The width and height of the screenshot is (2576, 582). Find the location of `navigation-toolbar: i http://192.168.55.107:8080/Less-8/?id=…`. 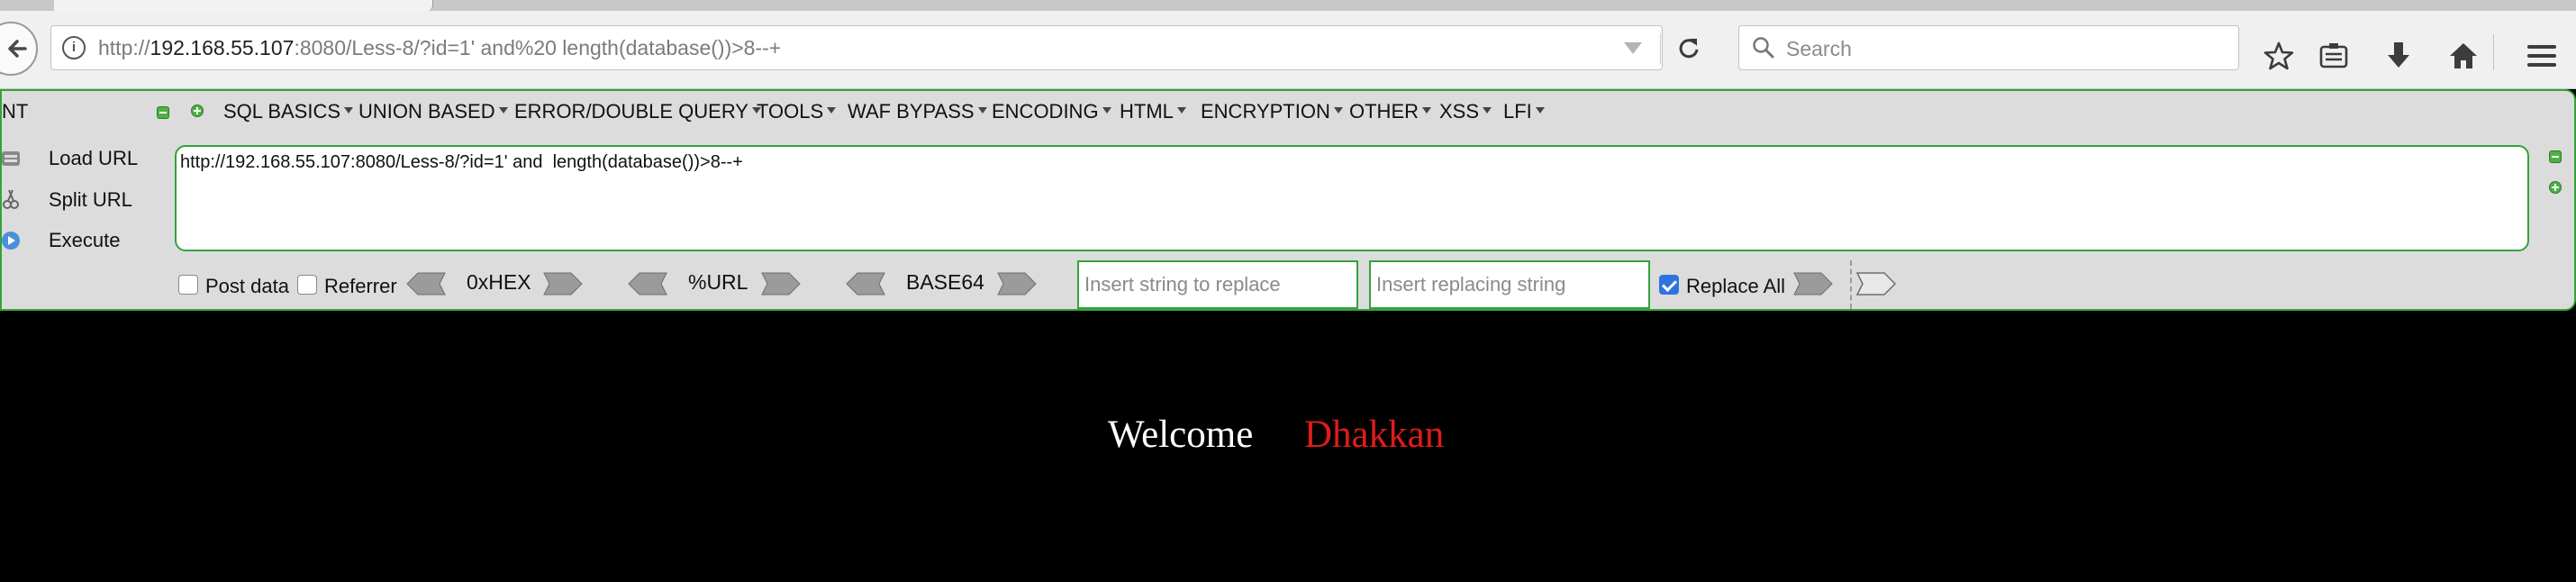

navigation-toolbar: i http://192.168.55.107:8080/Less-8/?id=… is located at coordinates (1288, 50).